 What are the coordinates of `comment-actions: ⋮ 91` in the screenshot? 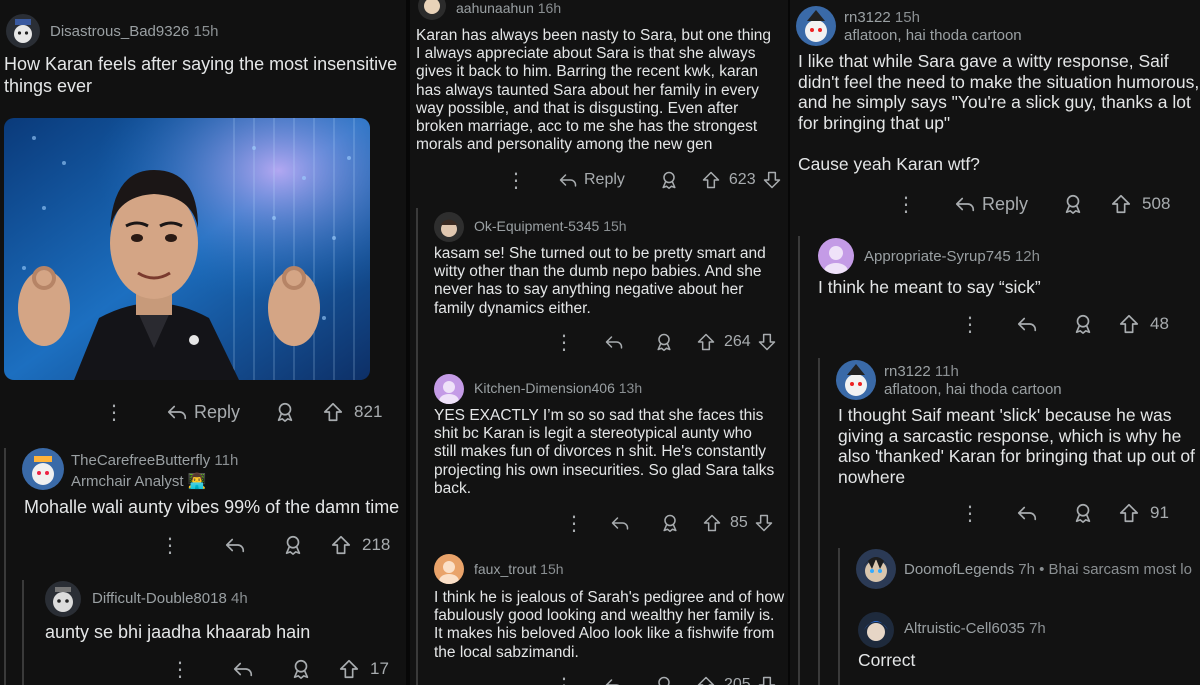 It's located at (1079, 513).